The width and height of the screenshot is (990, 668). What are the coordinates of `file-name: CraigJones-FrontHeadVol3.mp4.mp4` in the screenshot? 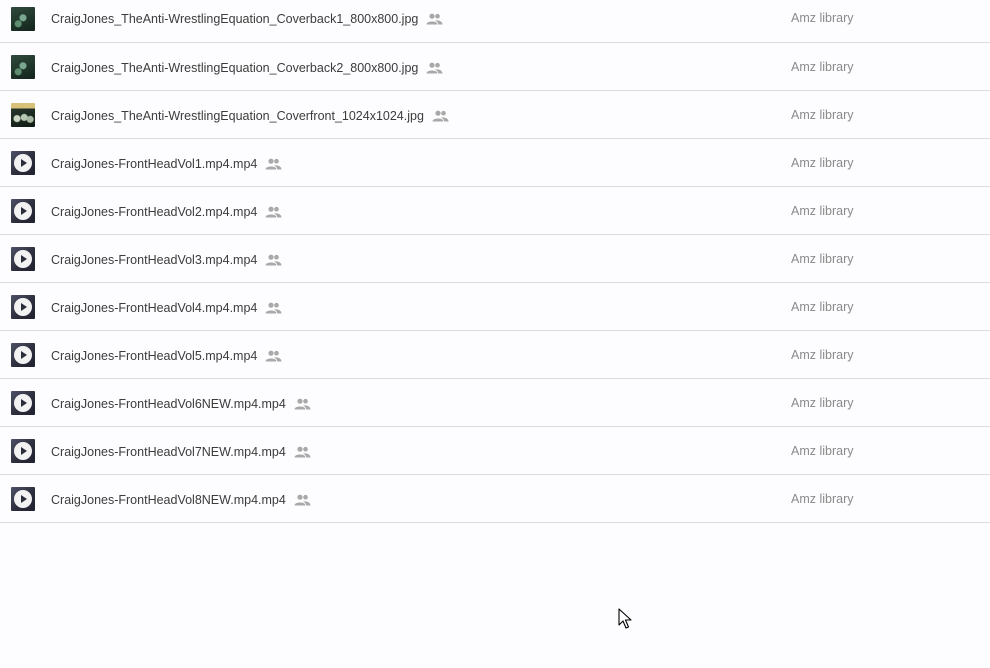 It's located at (154, 260).